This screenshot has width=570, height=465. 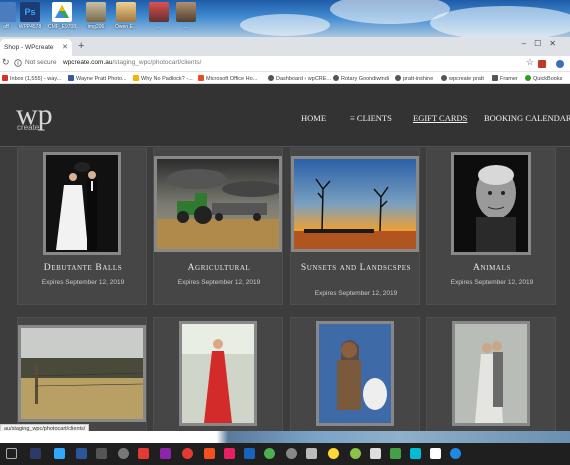 I want to click on desktop-icon: Ps WPP4578, so click(x=30, y=16).